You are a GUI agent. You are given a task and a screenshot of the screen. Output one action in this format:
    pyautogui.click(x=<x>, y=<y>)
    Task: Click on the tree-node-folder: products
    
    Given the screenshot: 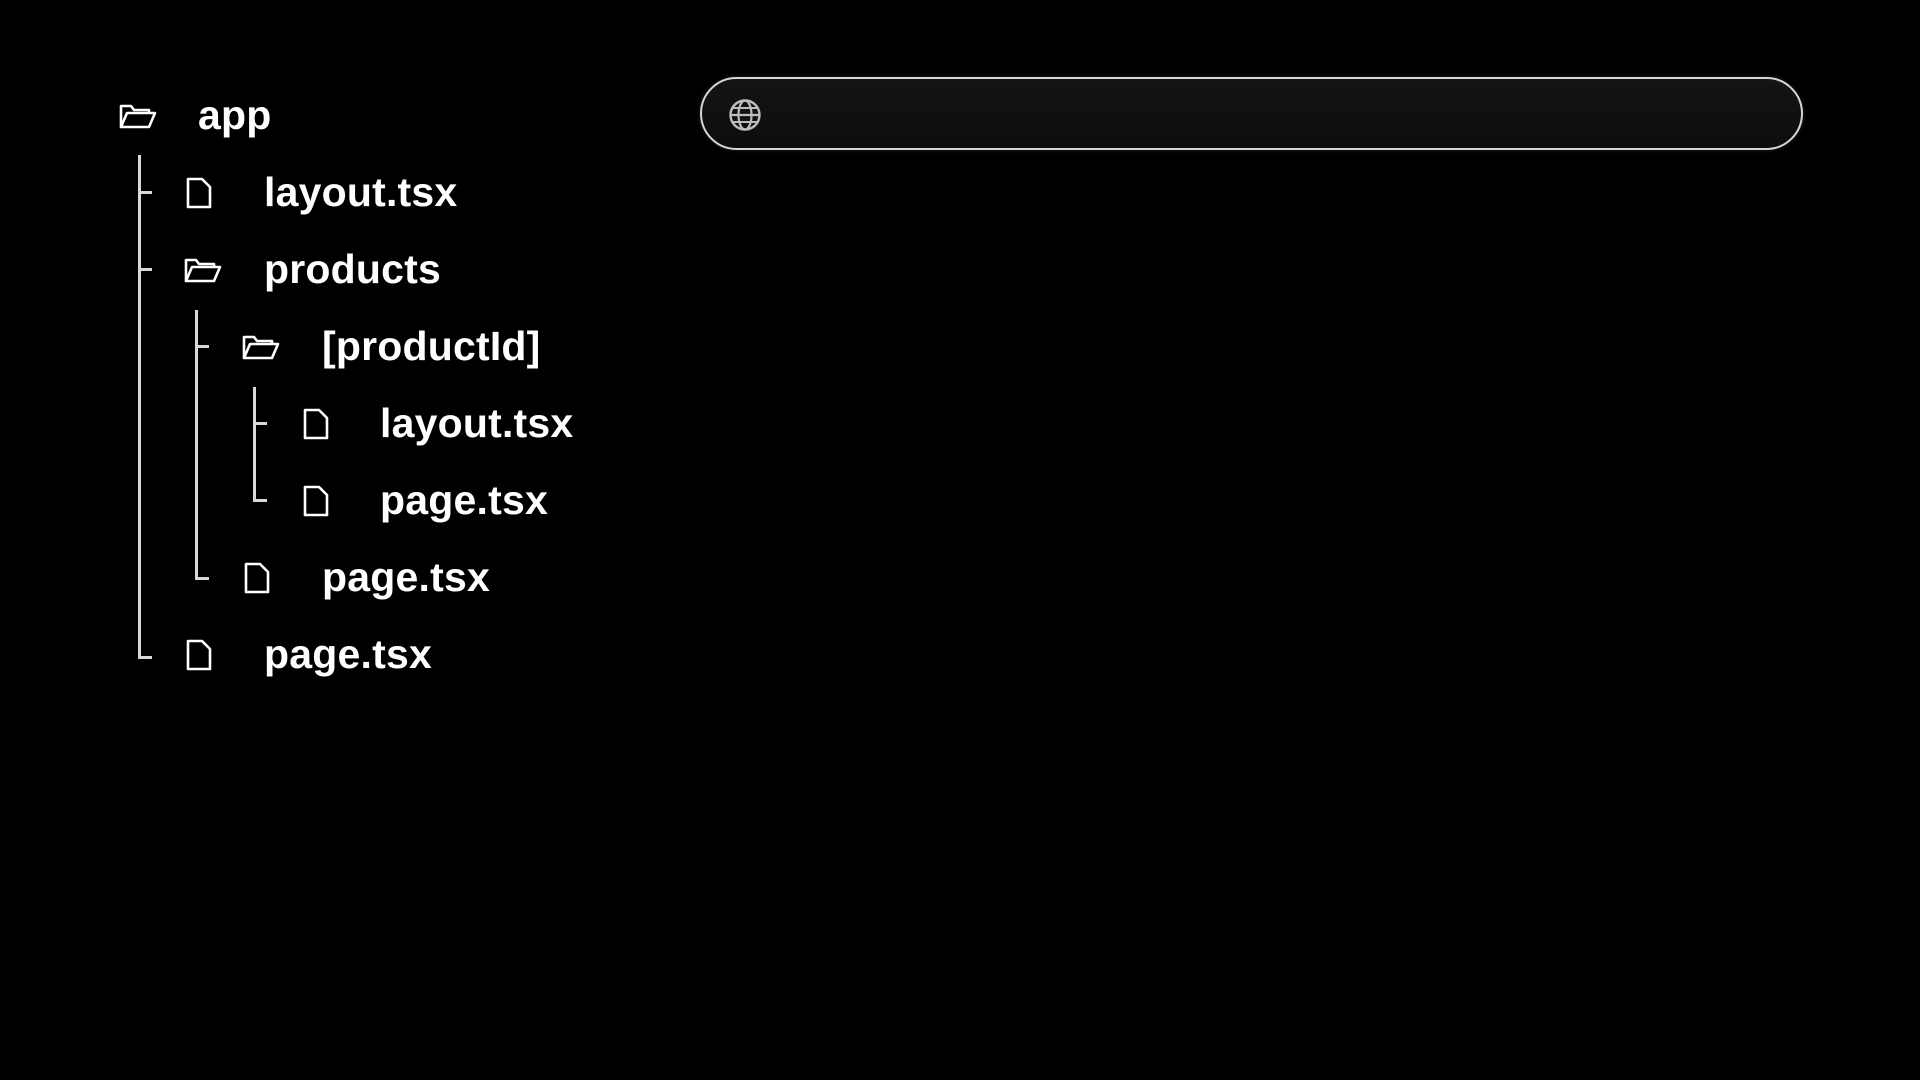 What is the action you would take?
    pyautogui.click(x=343, y=269)
    